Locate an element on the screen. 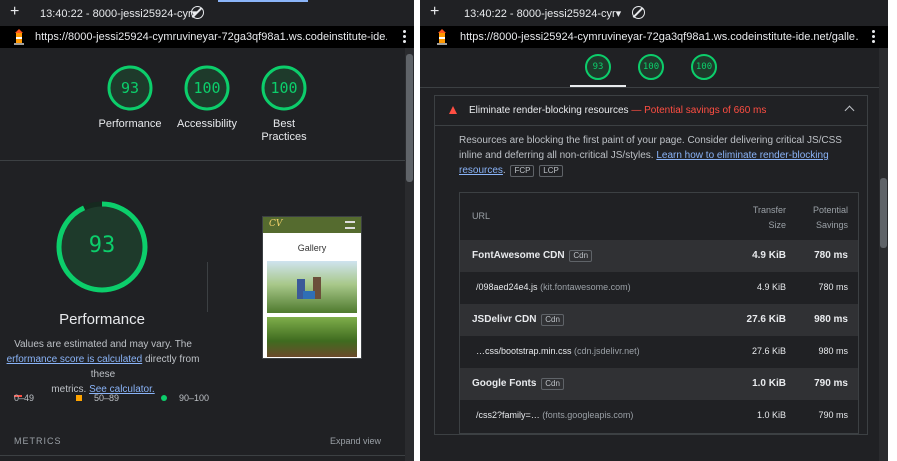 This screenshot has width=897, height=461. column-header-transfer-size: Transfer Size is located at coordinates (769, 217).